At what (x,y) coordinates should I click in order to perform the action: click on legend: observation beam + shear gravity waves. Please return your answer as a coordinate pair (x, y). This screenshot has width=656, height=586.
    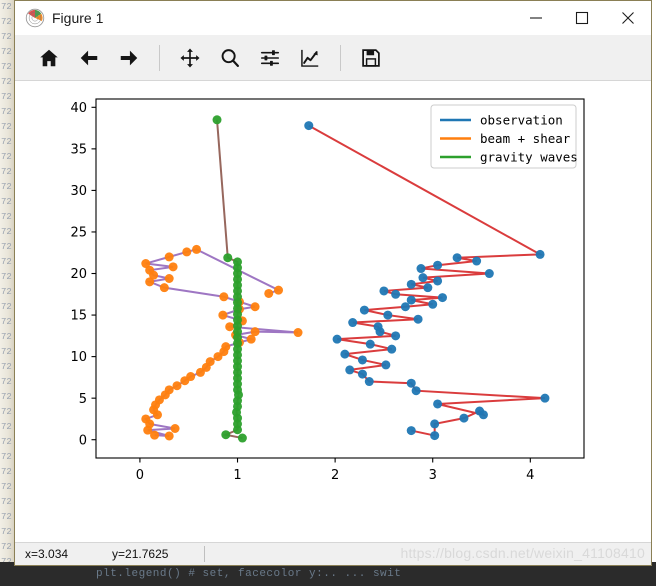
    Looking at the image, I should click on (504, 136).